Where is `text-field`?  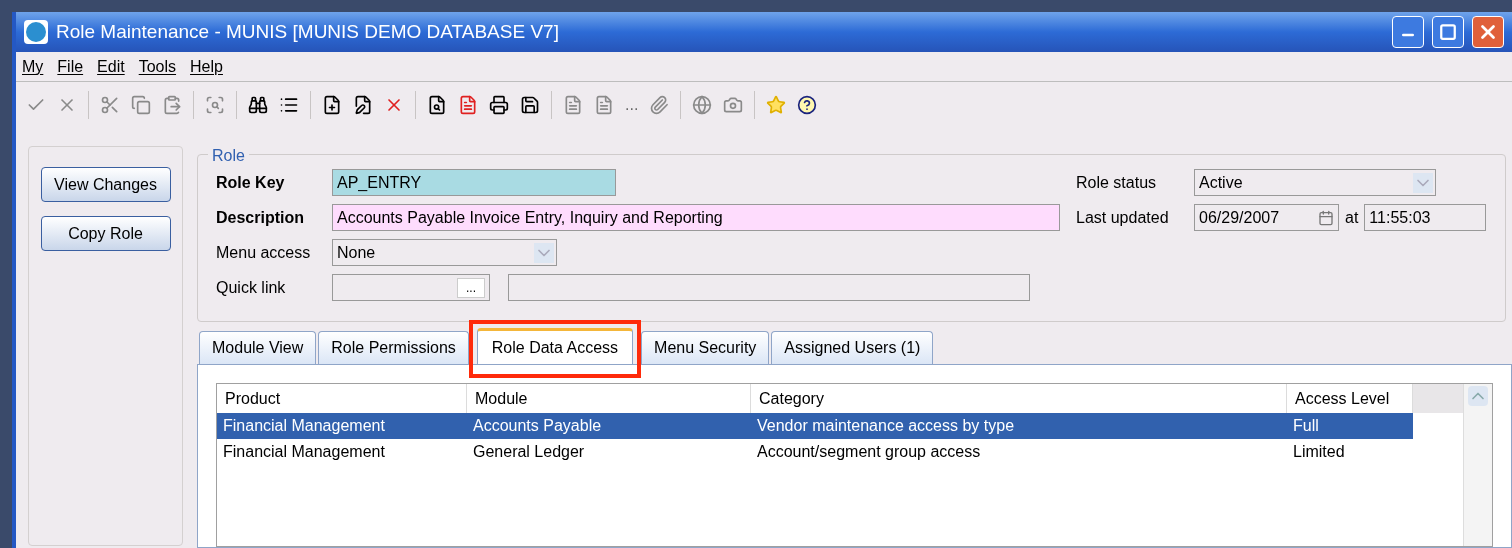
text-field is located at coordinates (769, 287).